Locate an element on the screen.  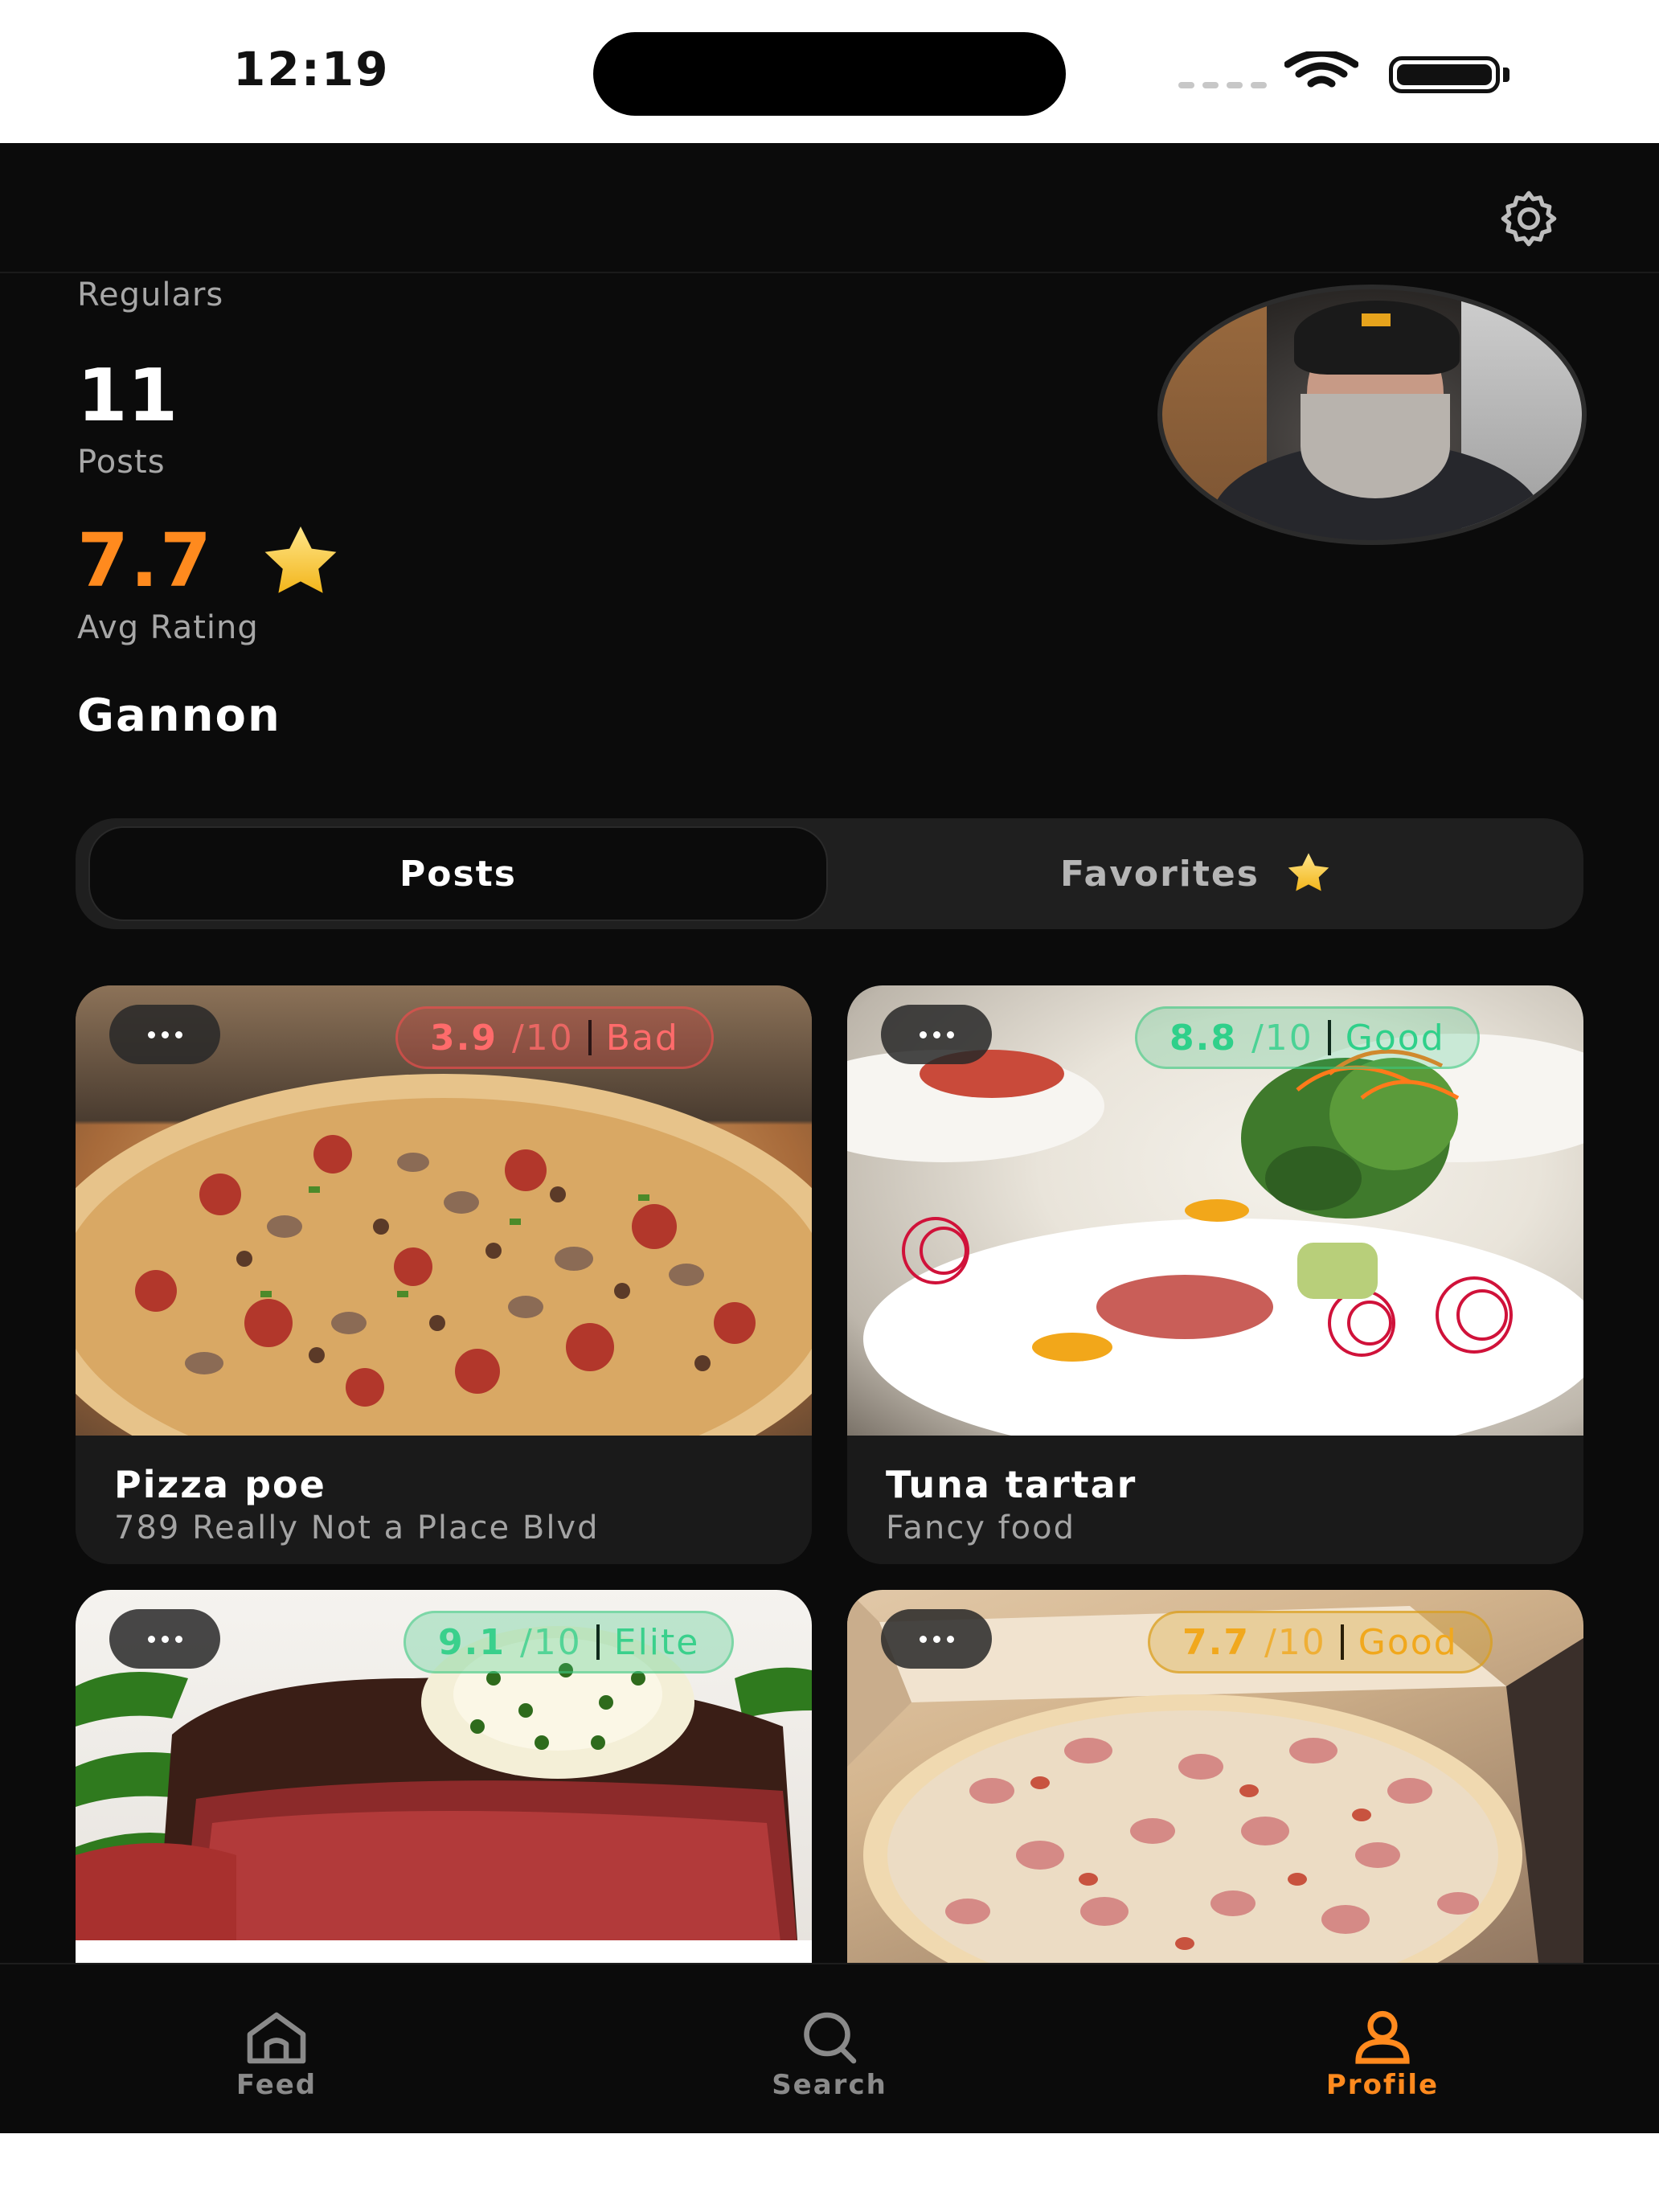
post-title: Pizza poe is located at coordinates (220, 1484).